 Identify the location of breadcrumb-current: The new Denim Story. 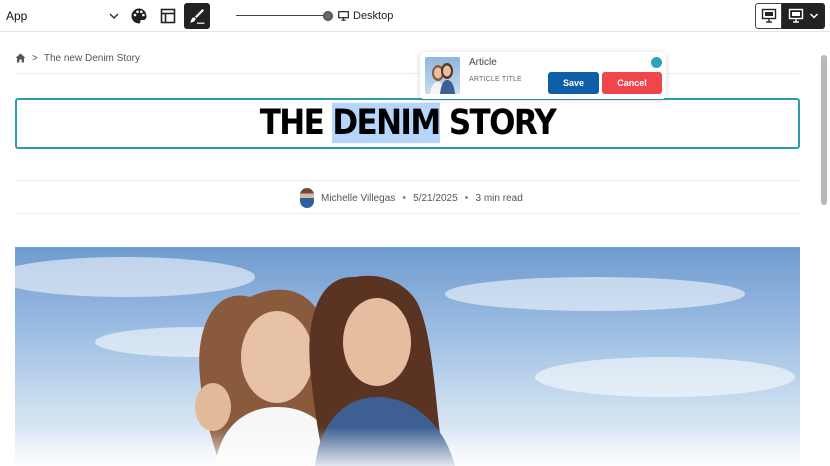
(92, 58).